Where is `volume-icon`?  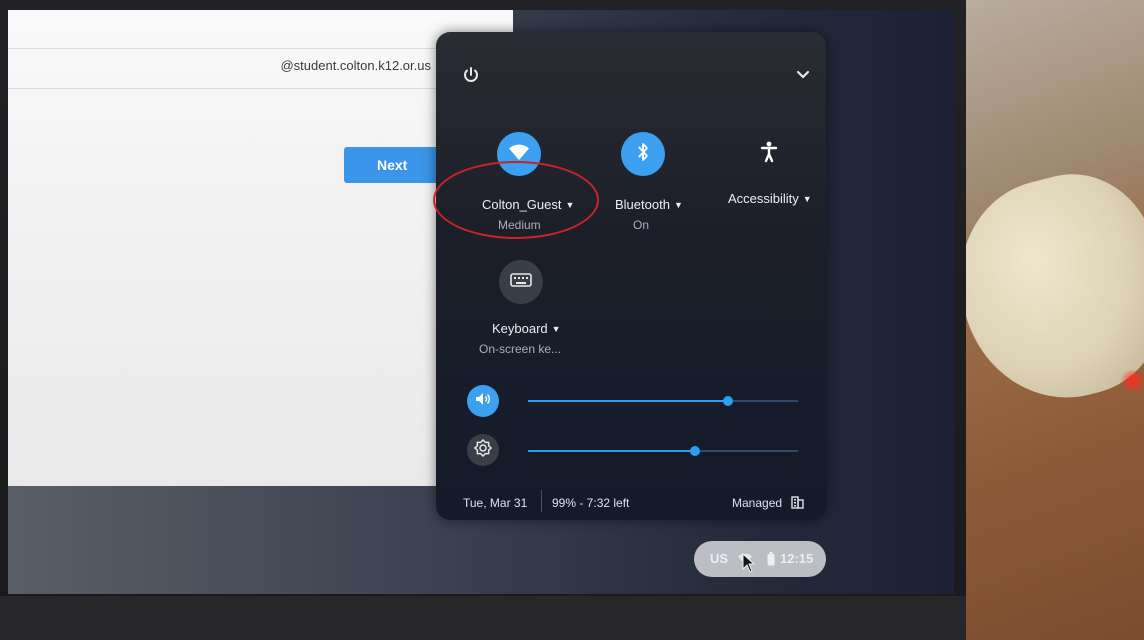
volume-icon is located at coordinates (483, 401).